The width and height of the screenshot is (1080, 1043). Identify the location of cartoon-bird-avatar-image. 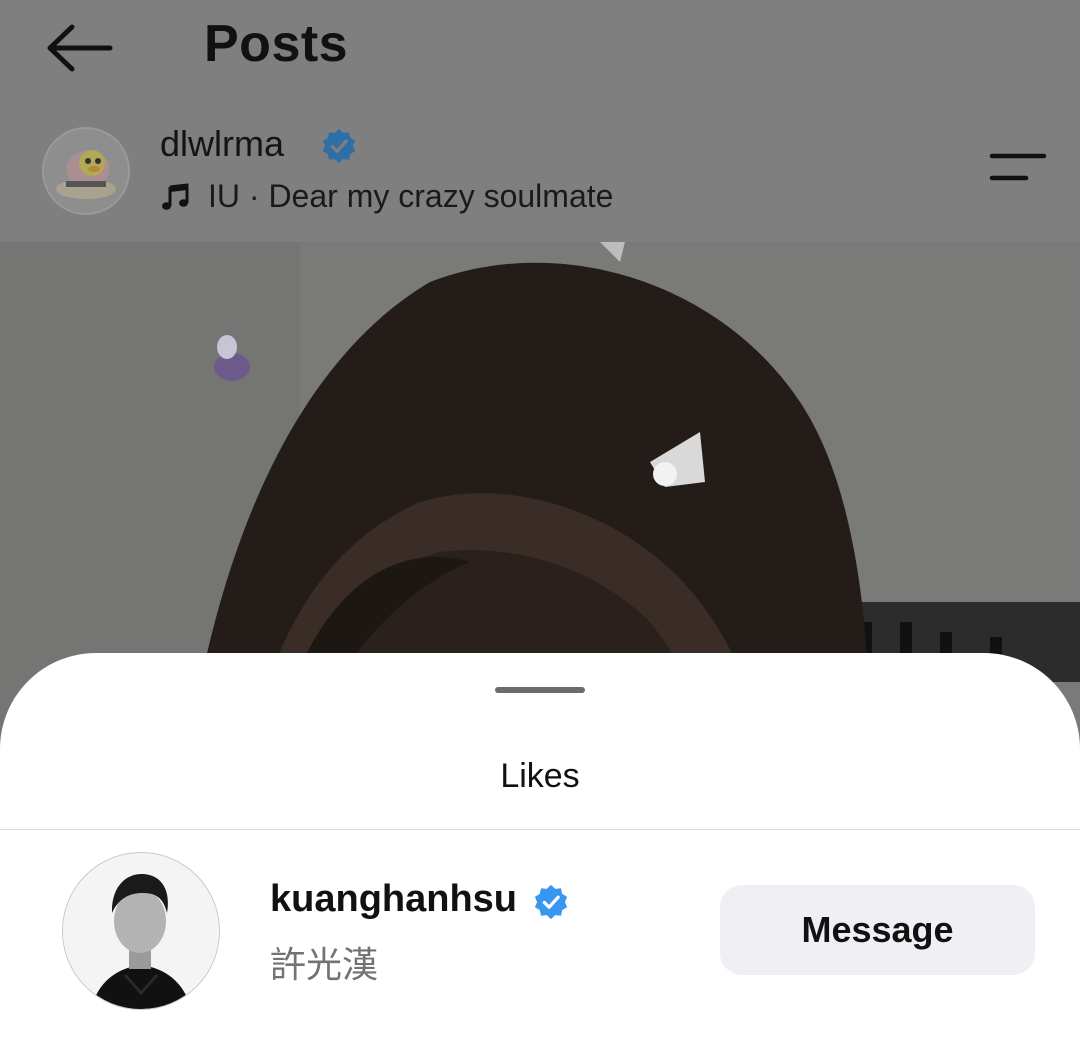
(86, 171).